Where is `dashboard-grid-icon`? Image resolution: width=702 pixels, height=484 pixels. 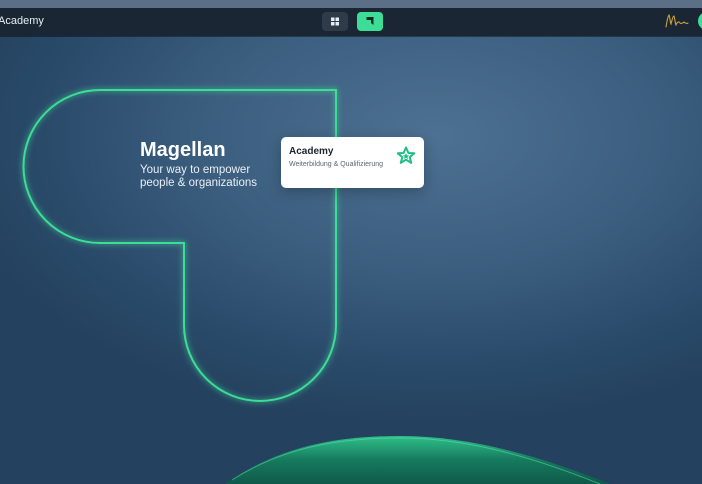 dashboard-grid-icon is located at coordinates (335, 21).